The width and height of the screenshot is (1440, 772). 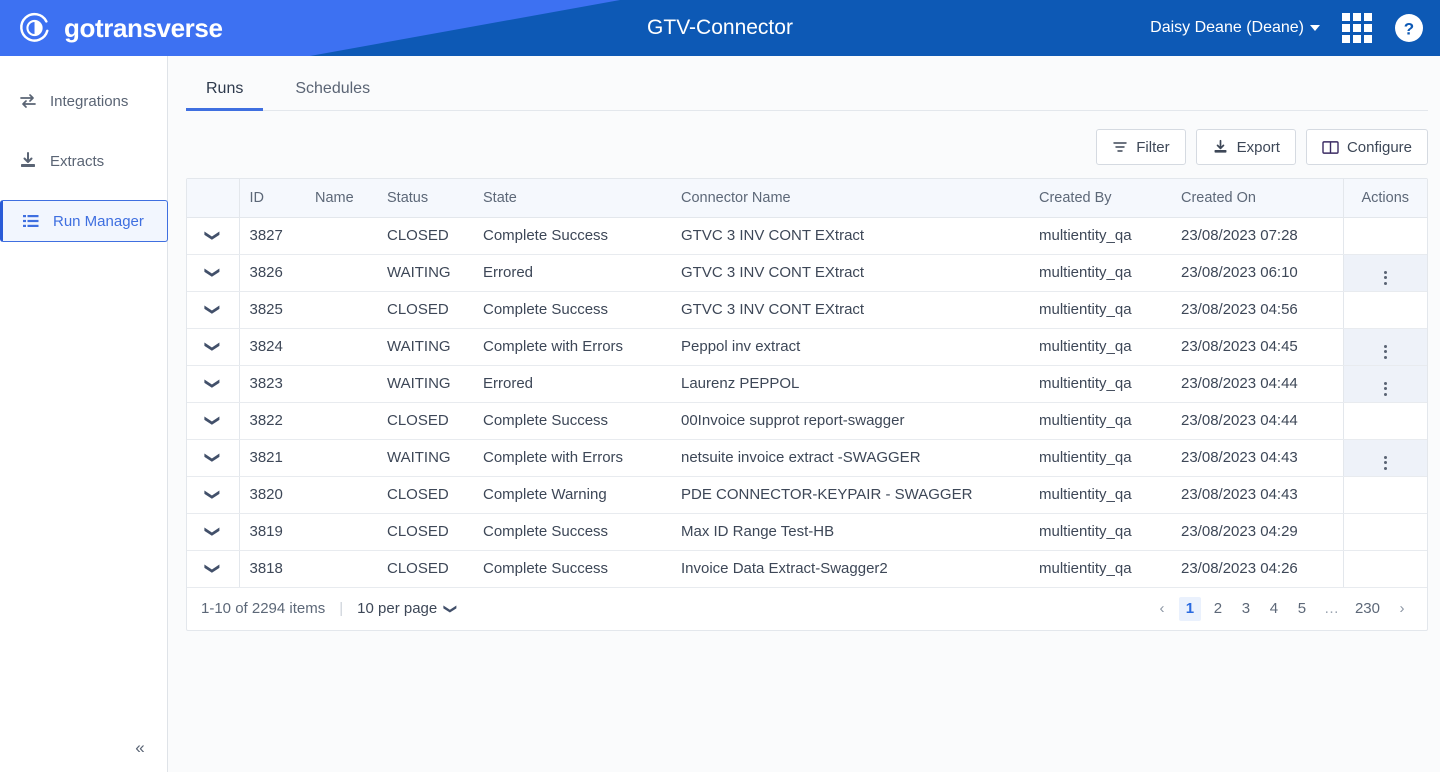 What do you see at coordinates (225, 95) in the screenshot?
I see `tab-runs: Runs` at bounding box center [225, 95].